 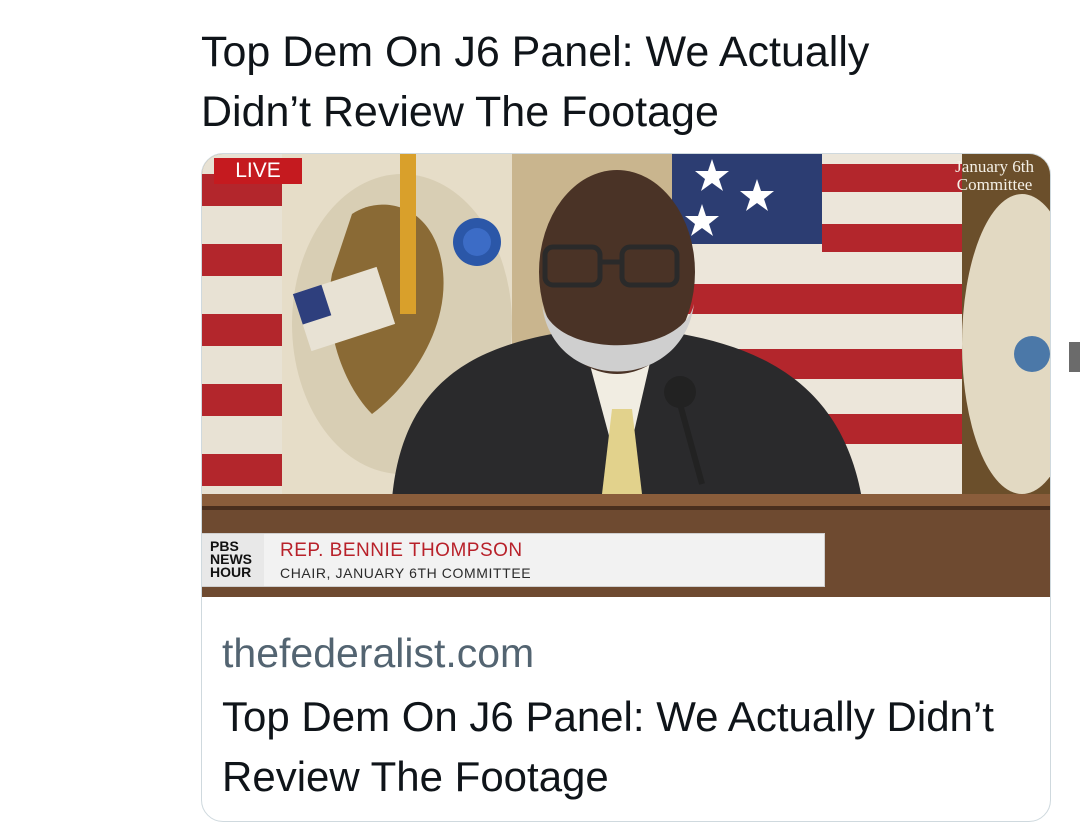 I want to click on watermark-line-1: January 6th, so click(x=994, y=166).